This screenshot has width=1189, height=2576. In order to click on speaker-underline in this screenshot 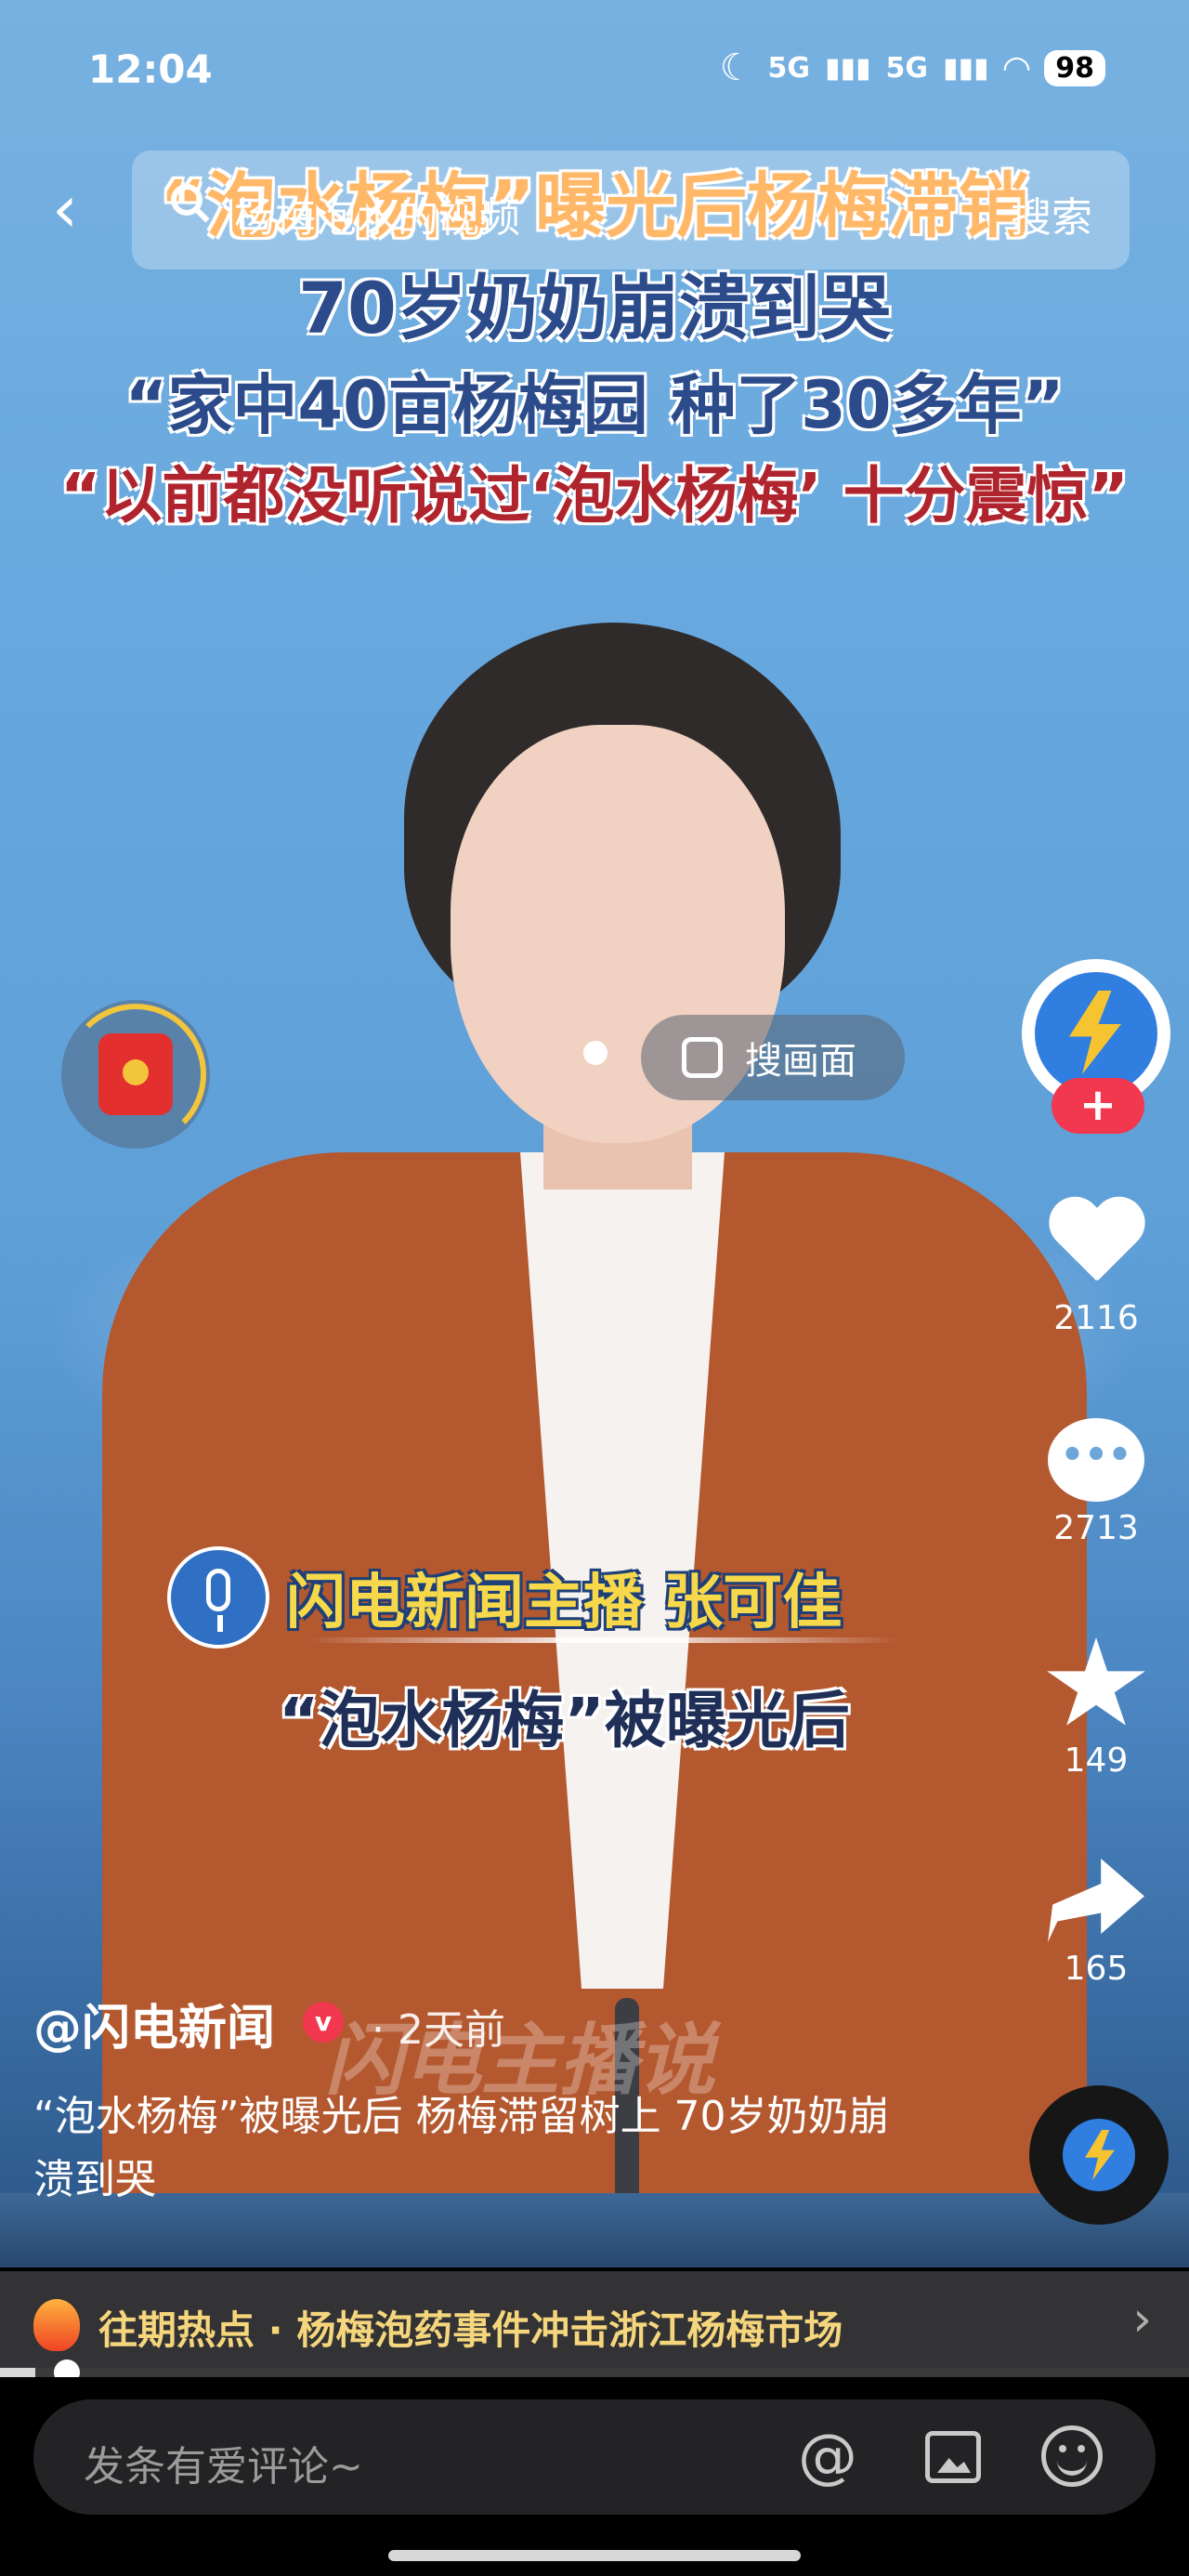, I will do `click(604, 1640)`.